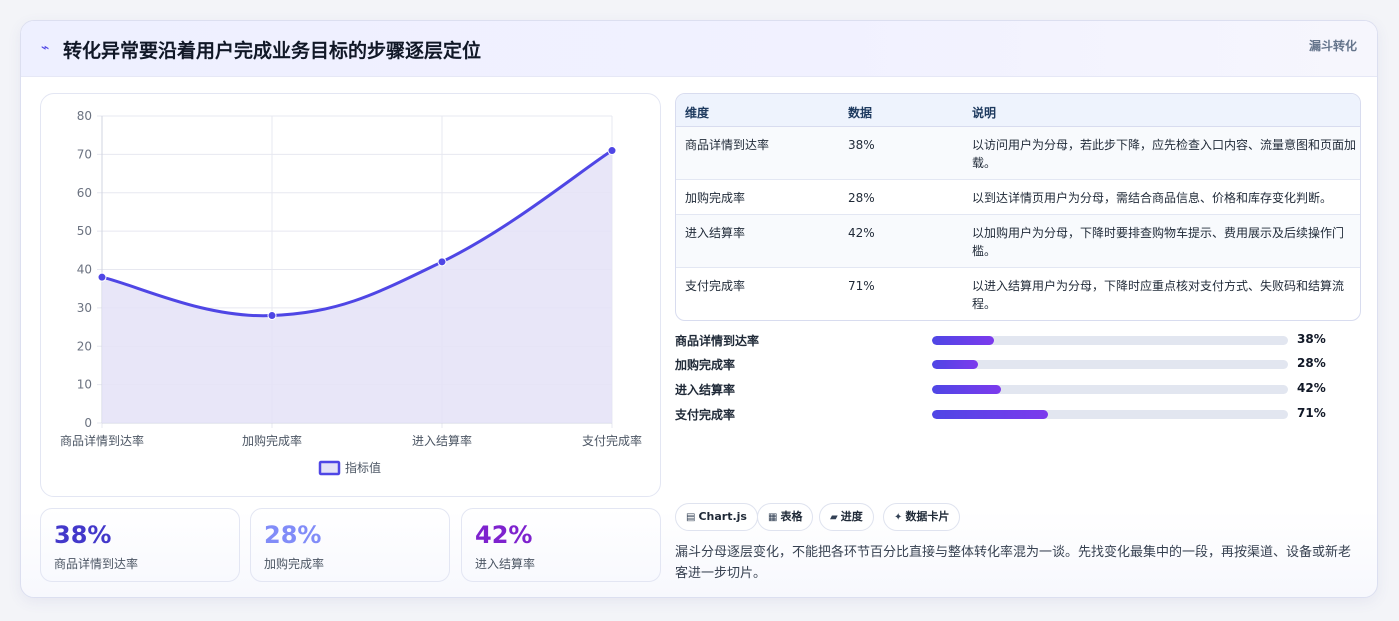  I want to click on chip-chartjs: ▤ Chart.js, so click(716, 517).